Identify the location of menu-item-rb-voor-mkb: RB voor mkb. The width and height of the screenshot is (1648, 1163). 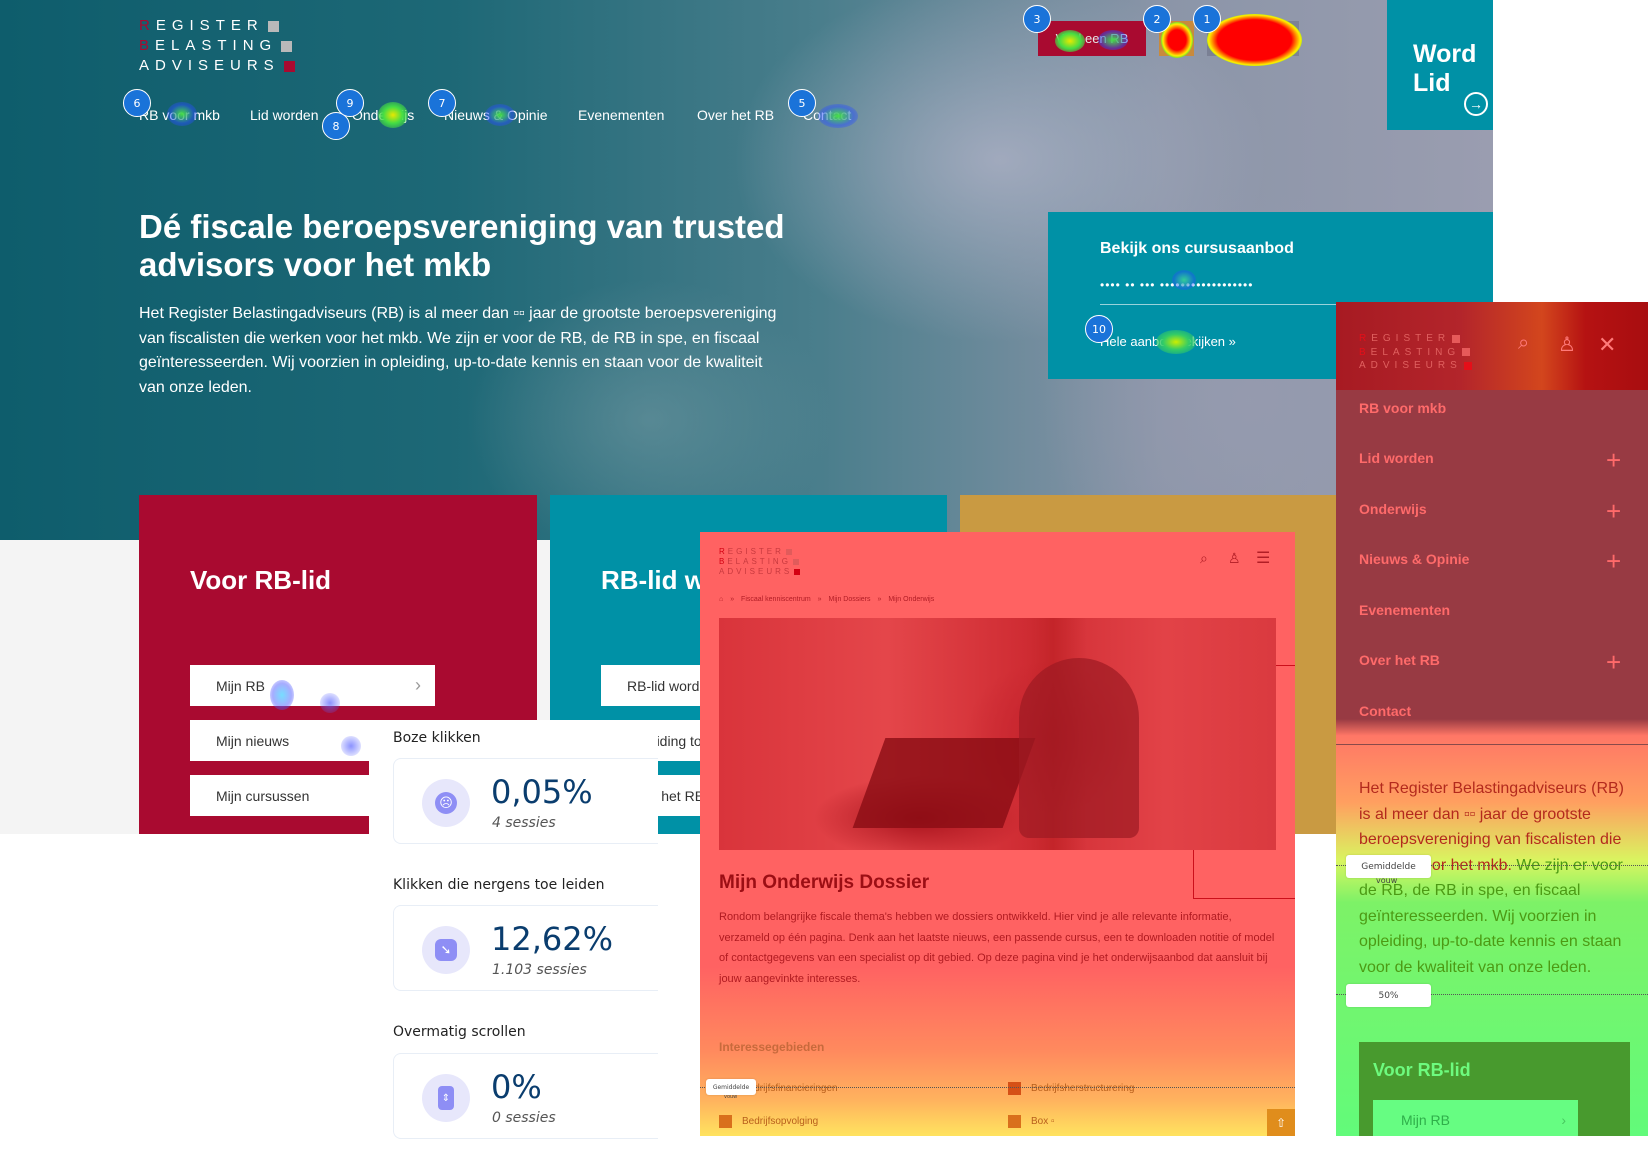
(1402, 408).